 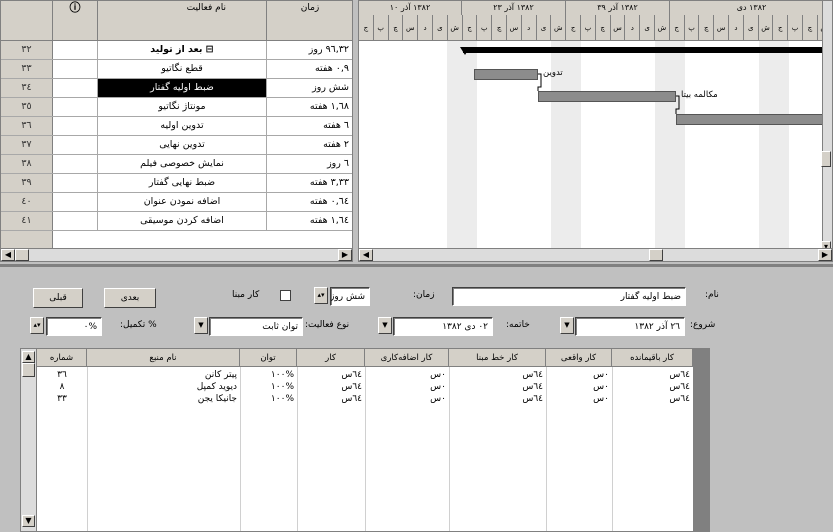 What do you see at coordinates (62, 358) in the screenshot?
I see `col-header-id: شماره` at bounding box center [62, 358].